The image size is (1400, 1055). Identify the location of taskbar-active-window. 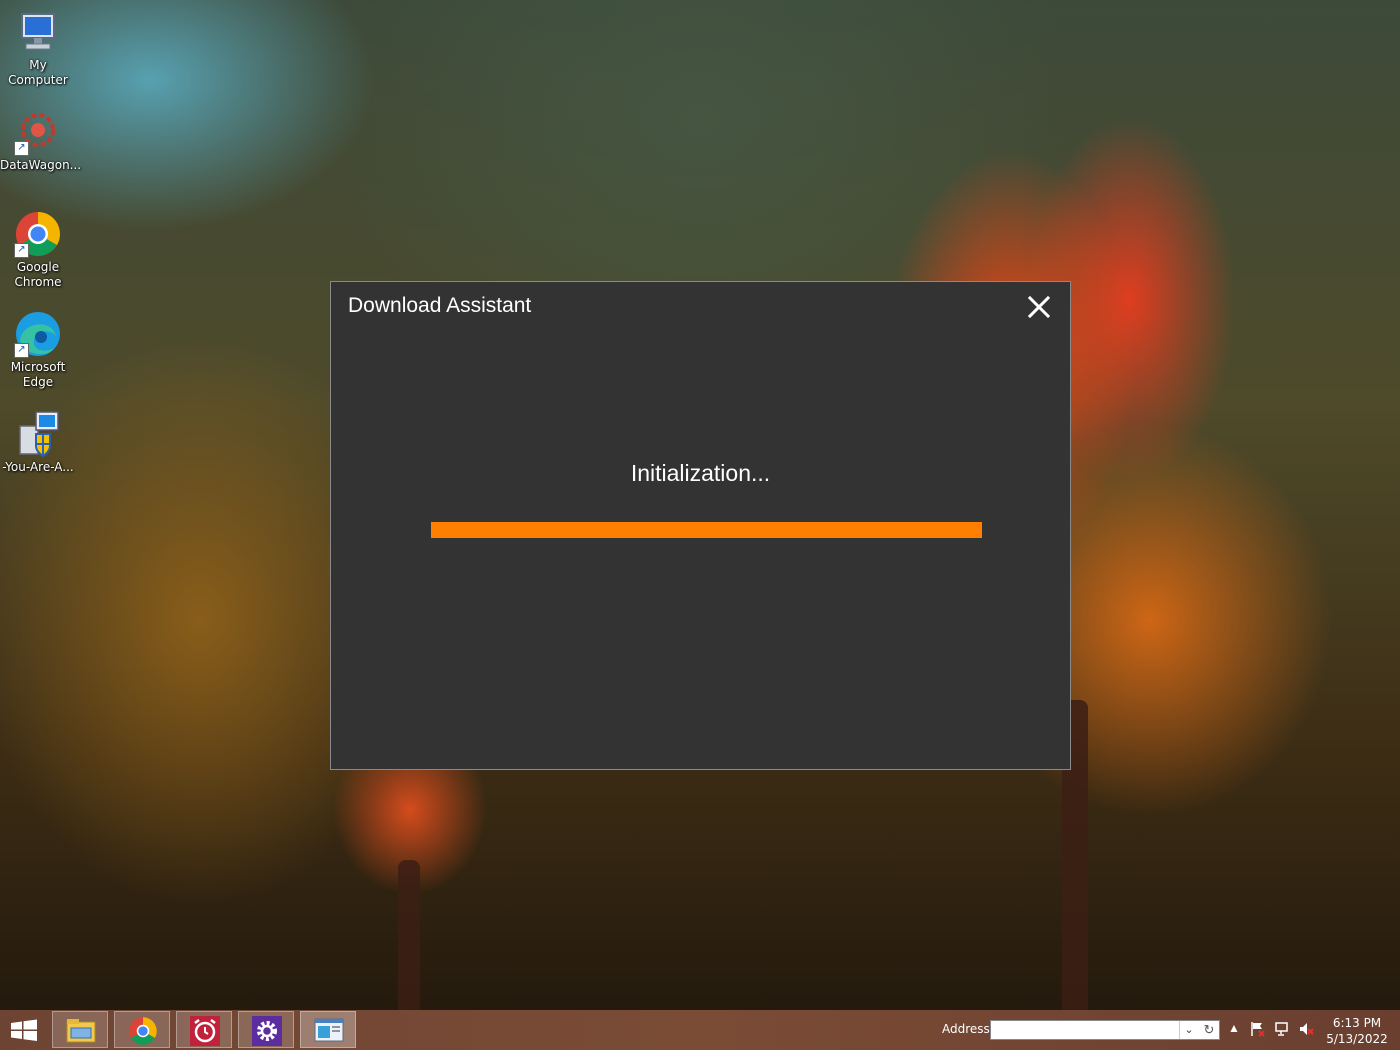
(328, 1029).